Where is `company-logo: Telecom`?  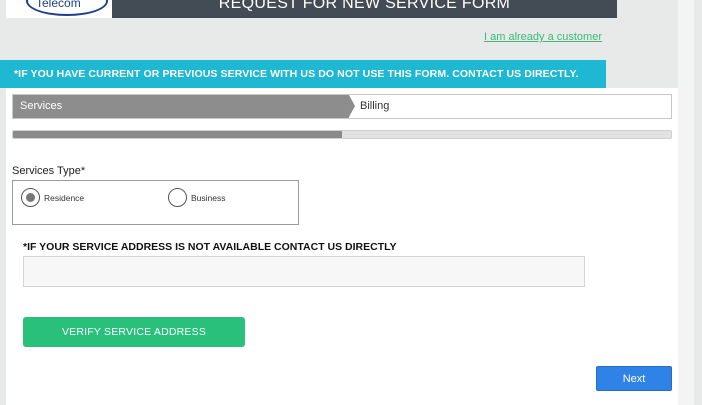
company-logo: Telecom is located at coordinates (59, 9).